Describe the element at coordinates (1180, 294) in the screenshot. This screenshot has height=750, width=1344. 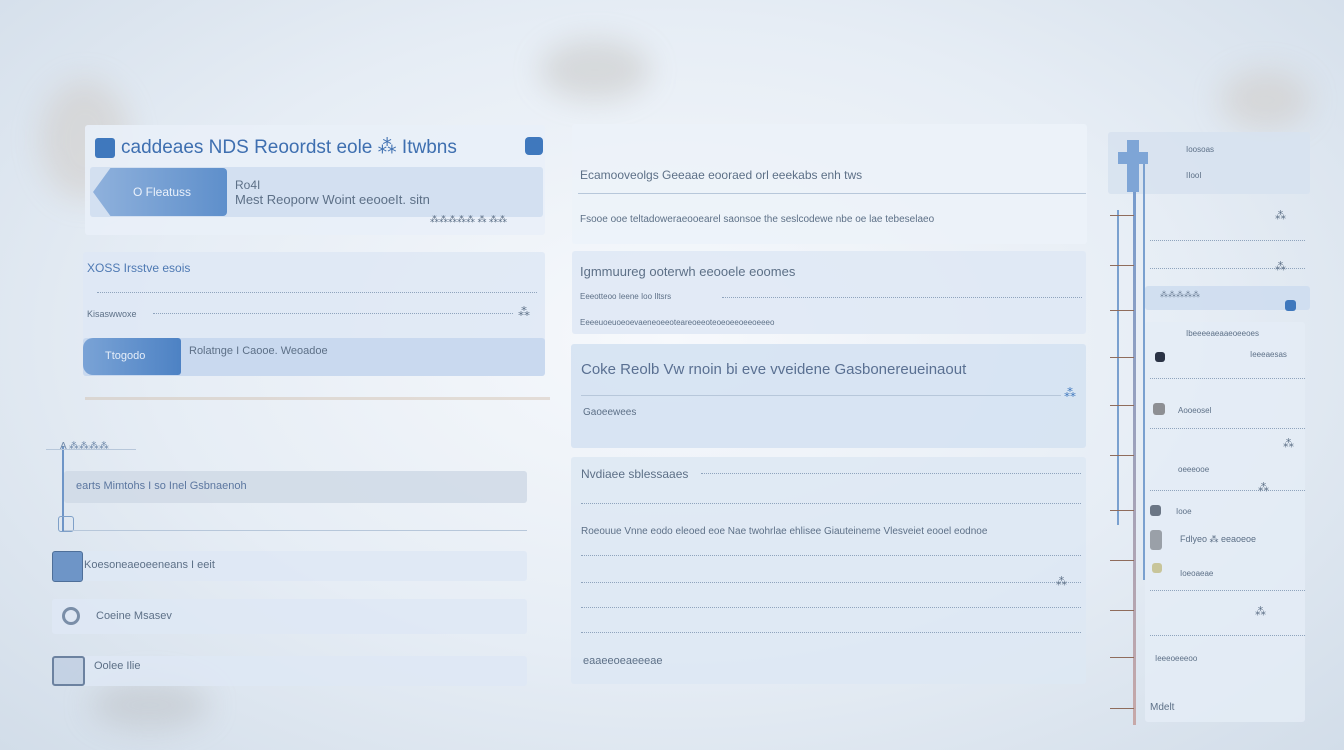
I see `right-row-label: ⁂⁂⁂⁂⁂` at that location.